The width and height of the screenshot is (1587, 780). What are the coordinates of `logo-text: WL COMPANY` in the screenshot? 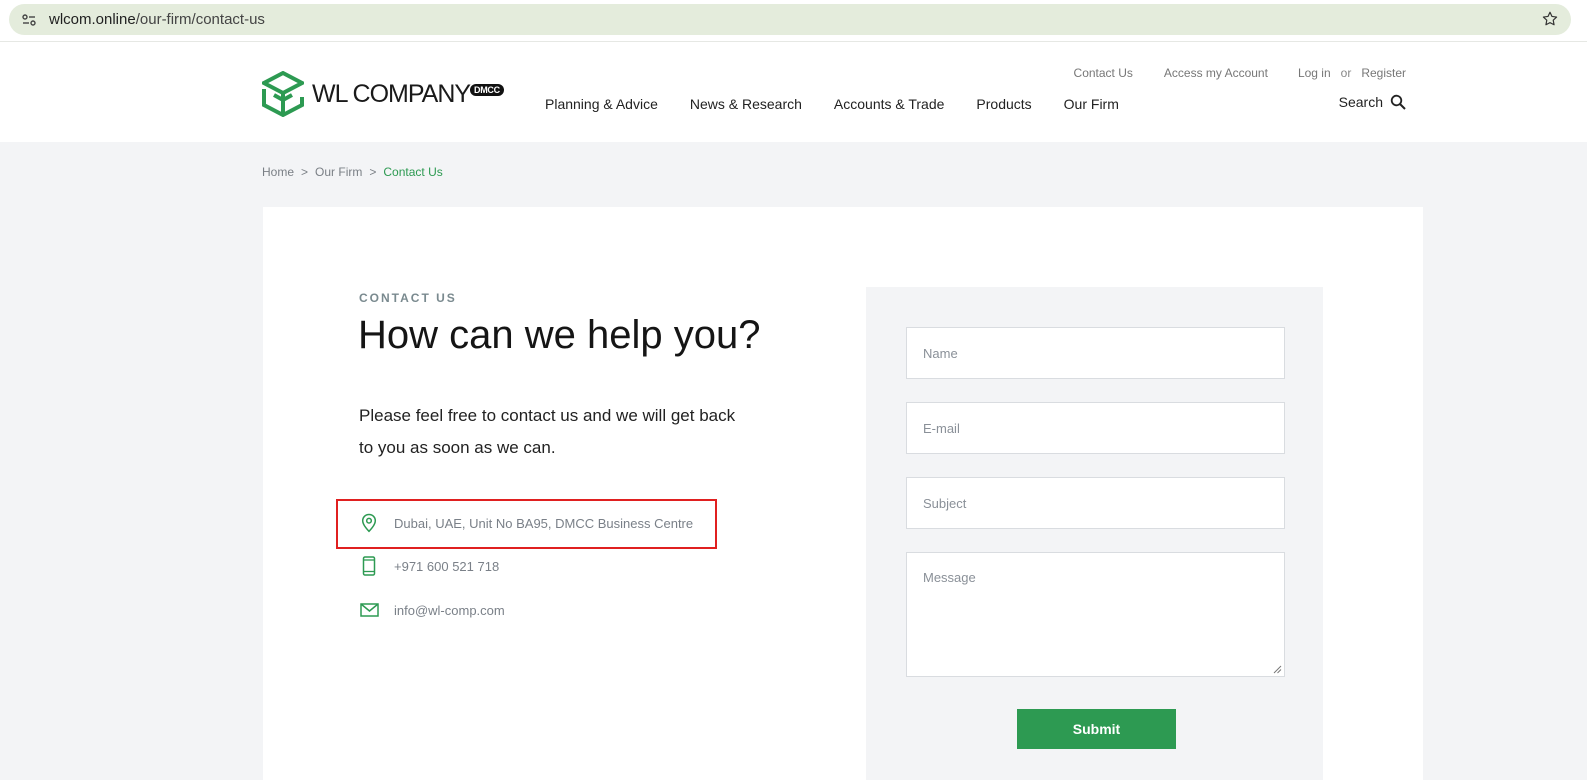 It's located at (391, 93).